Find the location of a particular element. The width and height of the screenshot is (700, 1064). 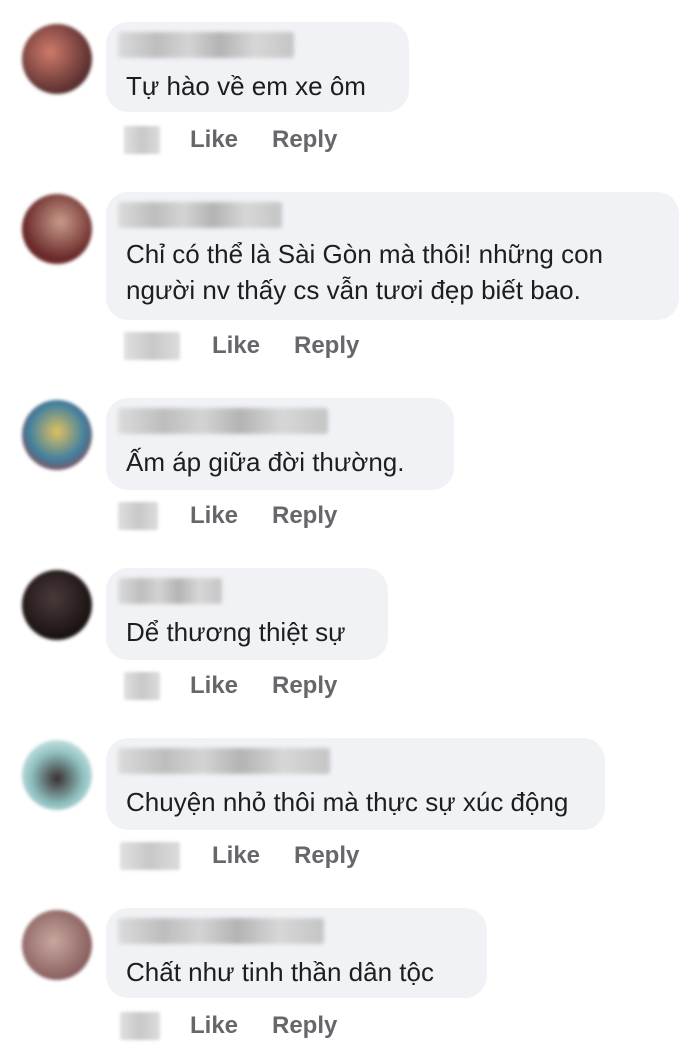

comment-text: Dể thương thiệt sự is located at coordinates (236, 632).